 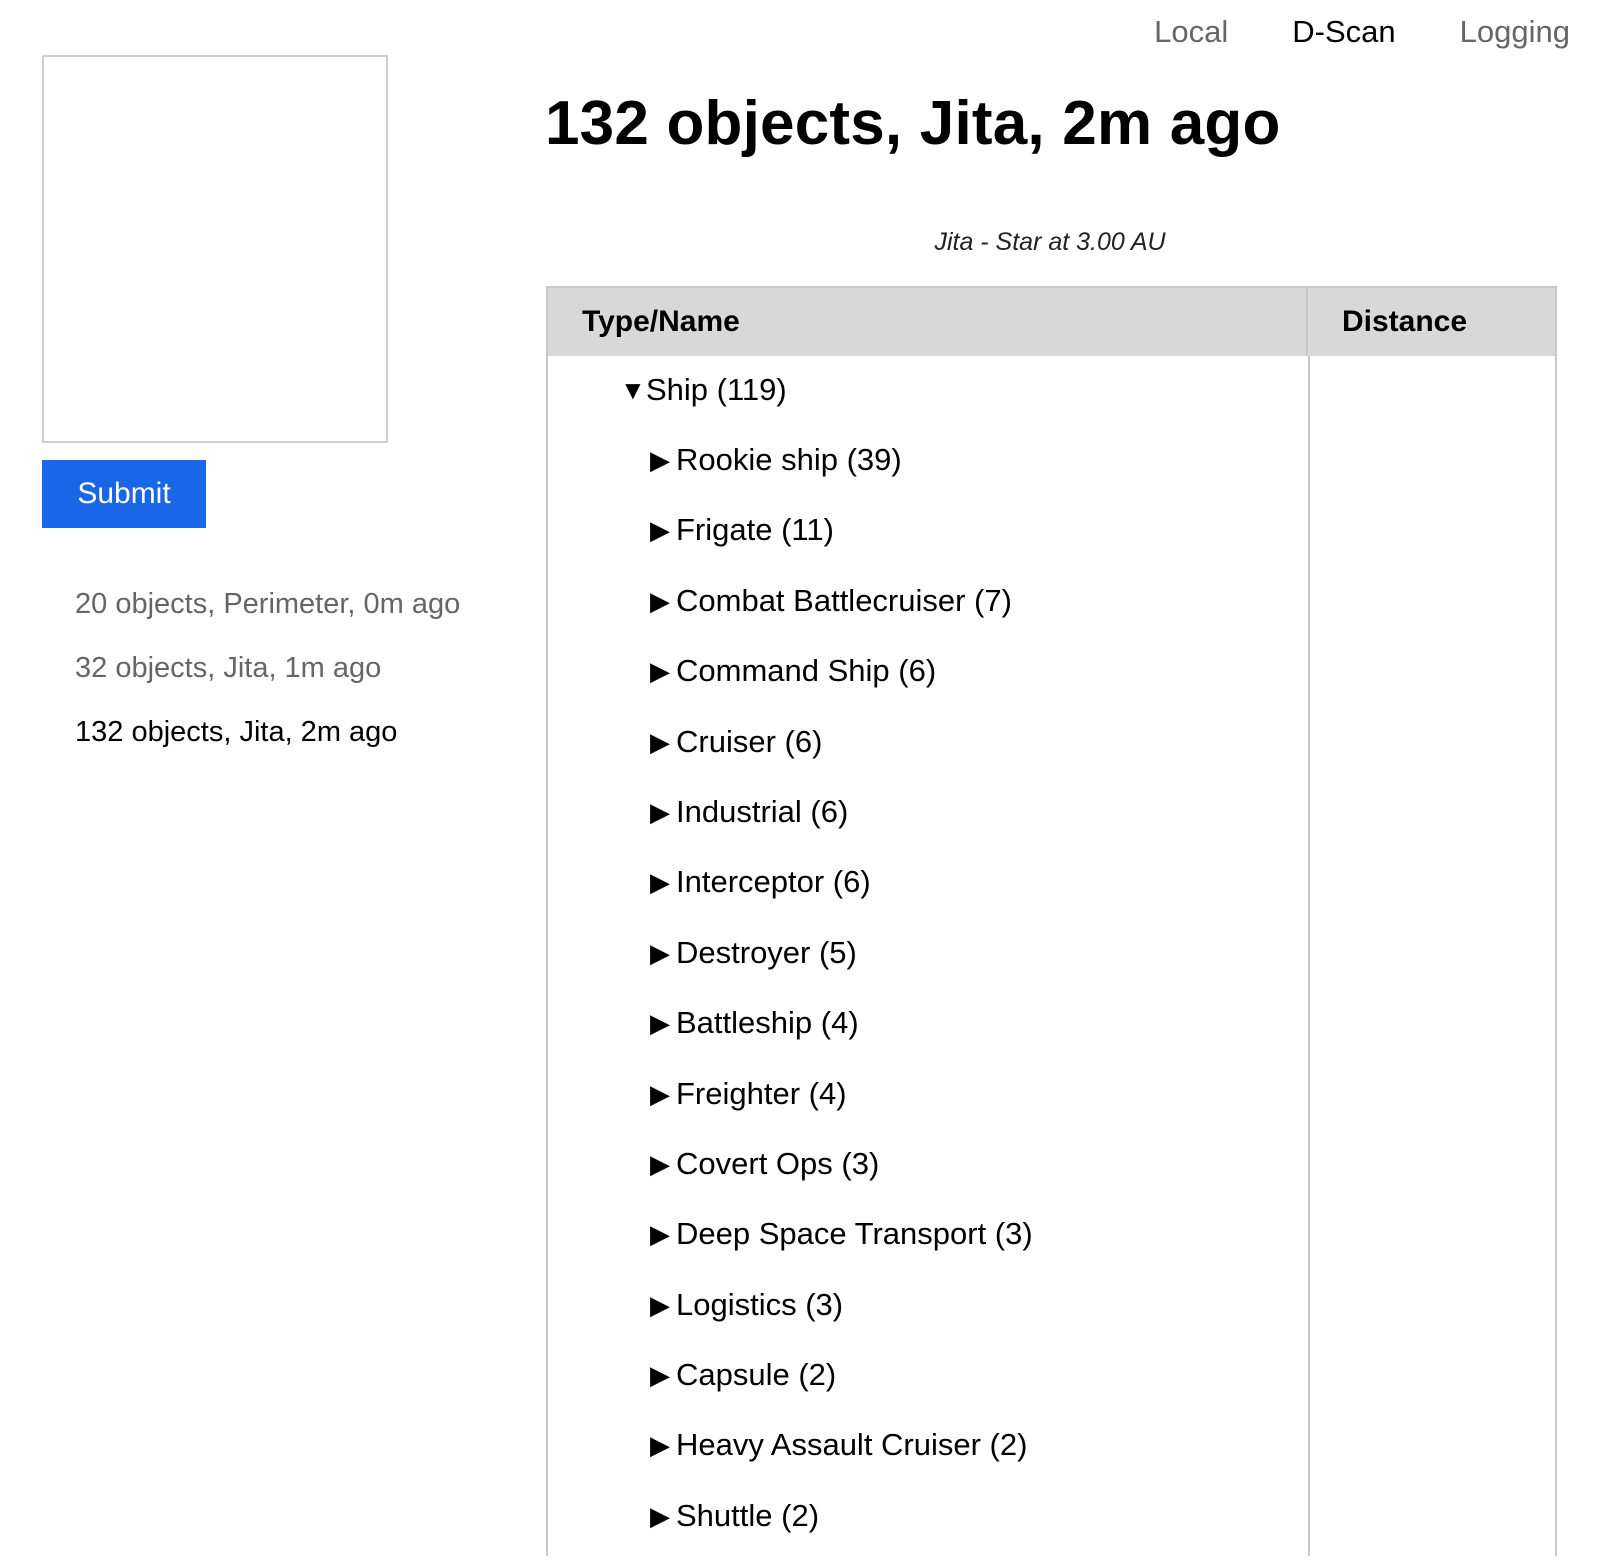 What do you see at coordinates (844, 600) in the screenshot?
I see `tree-row-label: Combat Battlecruiser (7)` at bounding box center [844, 600].